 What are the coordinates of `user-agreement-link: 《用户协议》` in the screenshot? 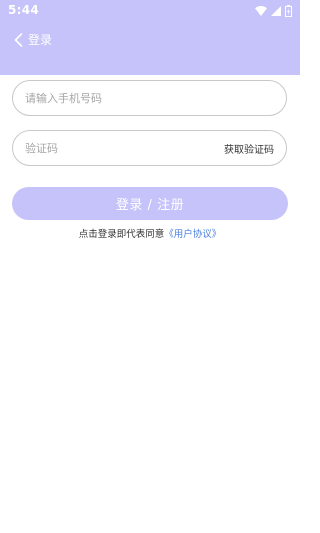 It's located at (192, 234).